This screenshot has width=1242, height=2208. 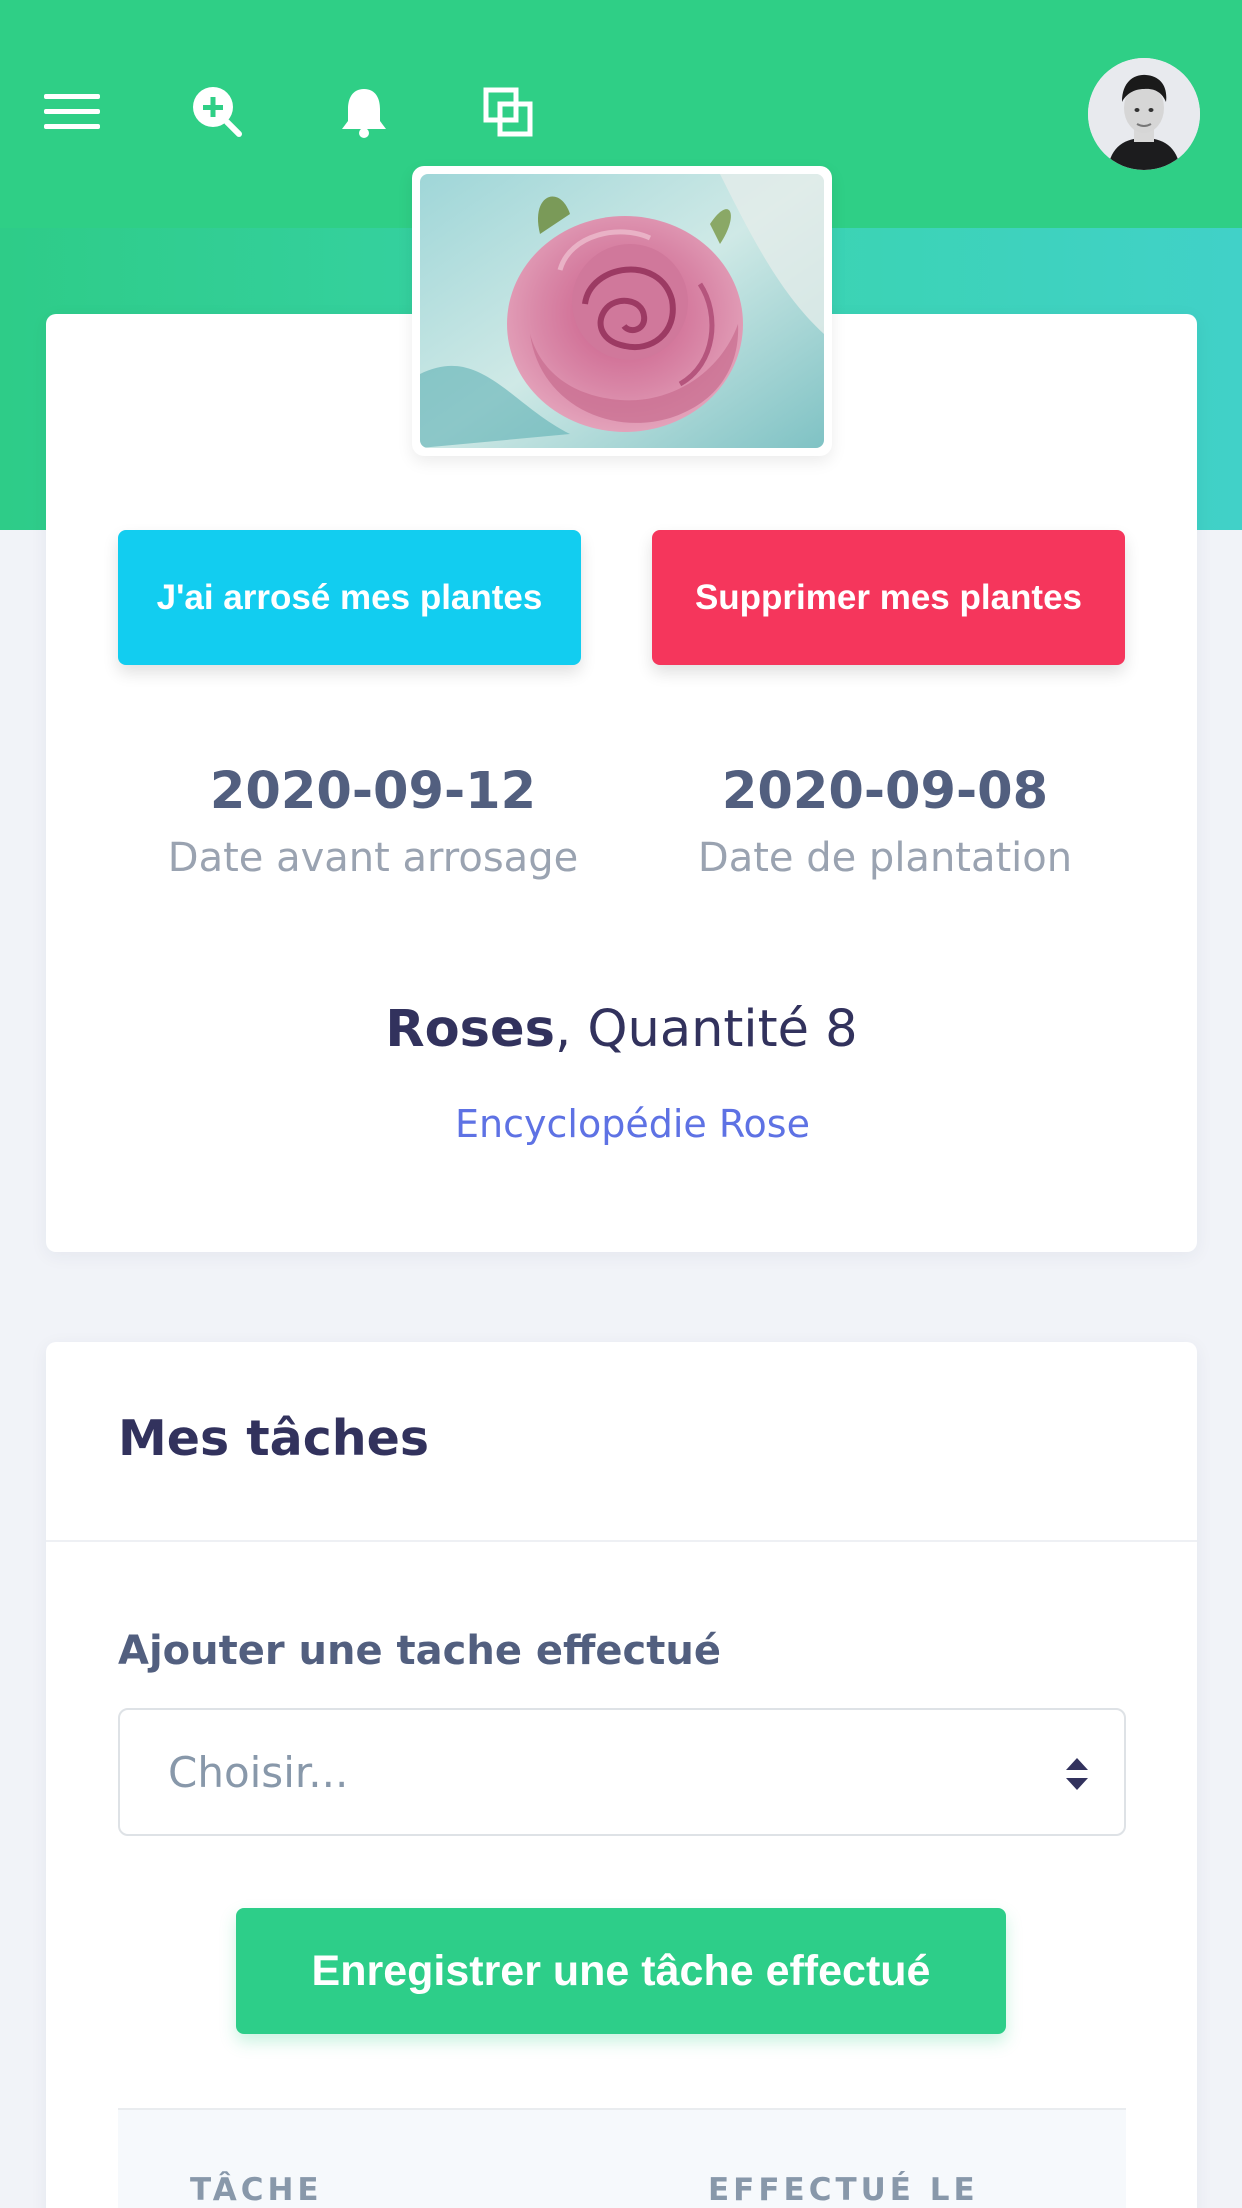 What do you see at coordinates (373, 858) in the screenshot?
I see `watering-date-label: Date avant arrosage` at bounding box center [373, 858].